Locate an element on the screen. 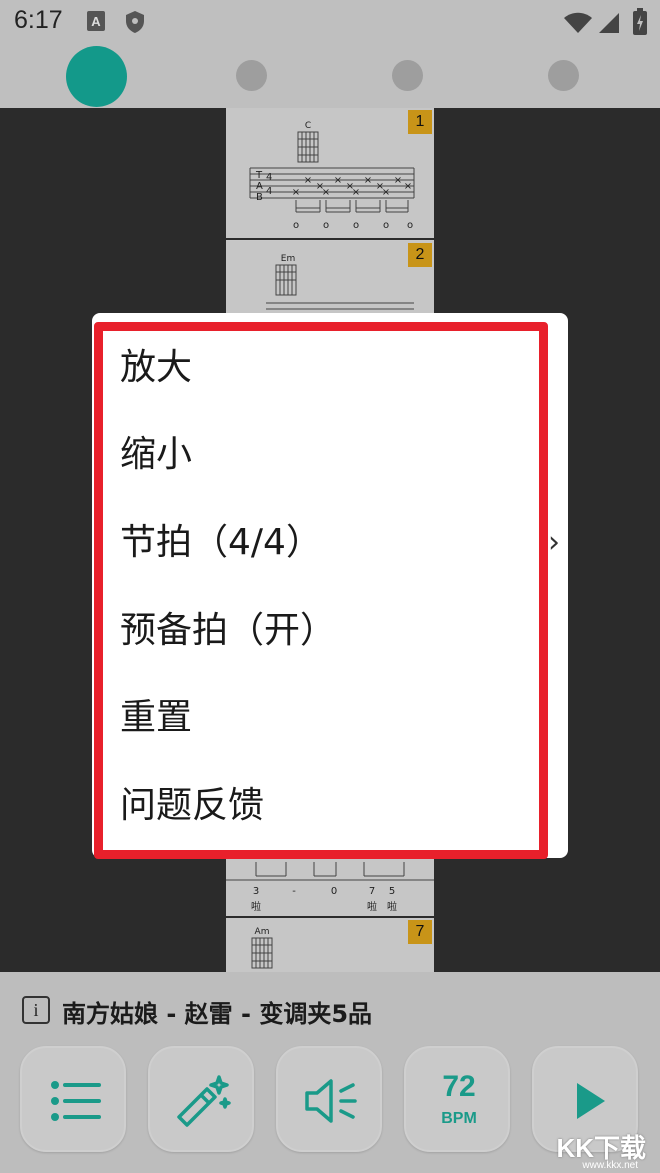 The width and height of the screenshot is (660, 1173). menu-item-label: 重置 is located at coordinates (156, 717).